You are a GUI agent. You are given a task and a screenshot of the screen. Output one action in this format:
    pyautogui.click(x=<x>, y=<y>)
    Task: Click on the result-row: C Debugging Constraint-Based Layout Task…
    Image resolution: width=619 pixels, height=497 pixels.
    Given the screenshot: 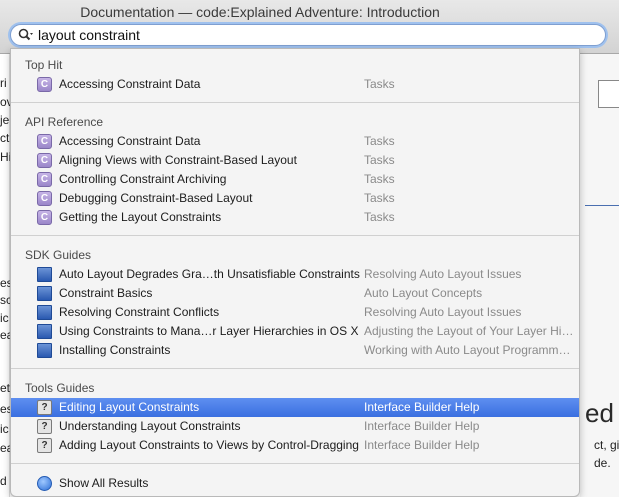 What is the action you would take?
    pyautogui.click(x=295, y=198)
    